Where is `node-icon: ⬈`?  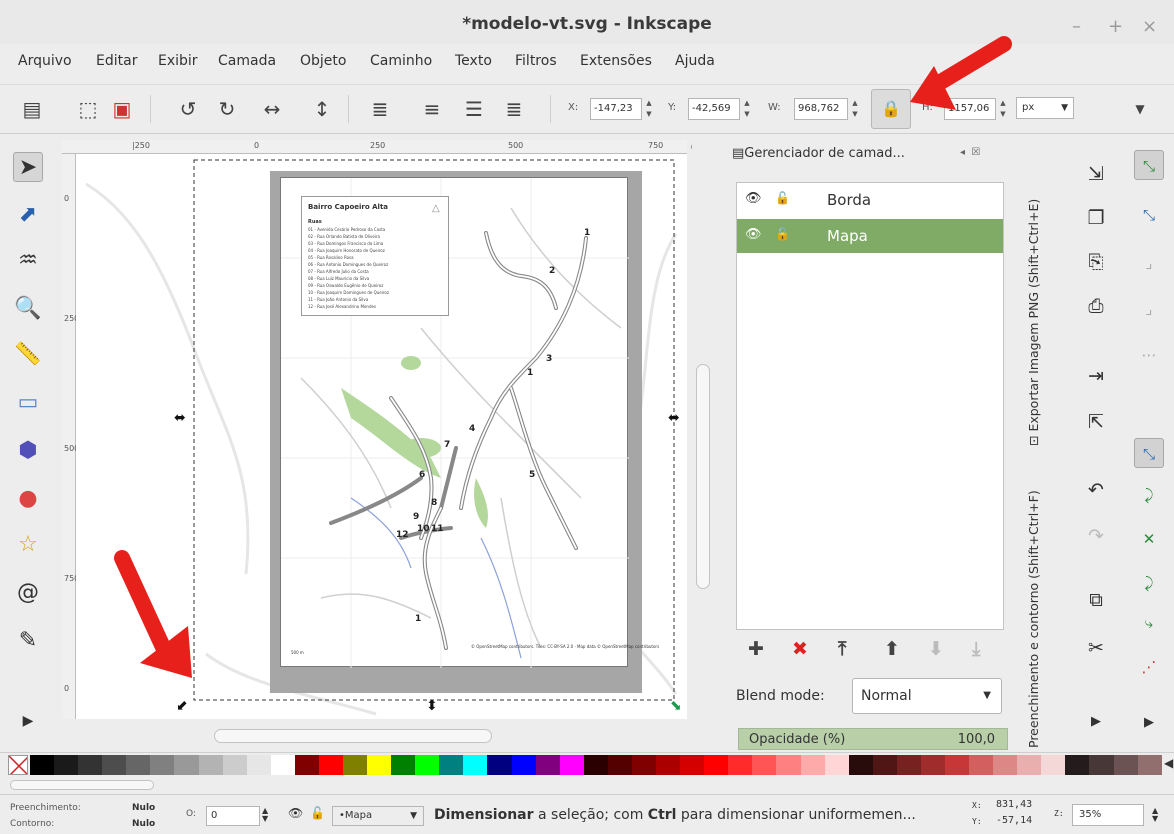
node-icon: ⬈ is located at coordinates (28, 215).